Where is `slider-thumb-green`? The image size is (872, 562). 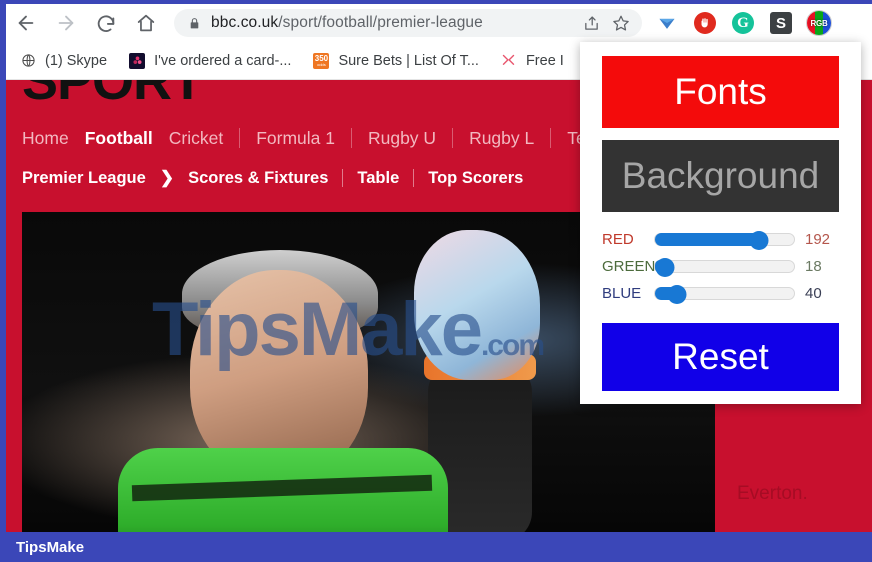
slider-thumb-green is located at coordinates (665, 267).